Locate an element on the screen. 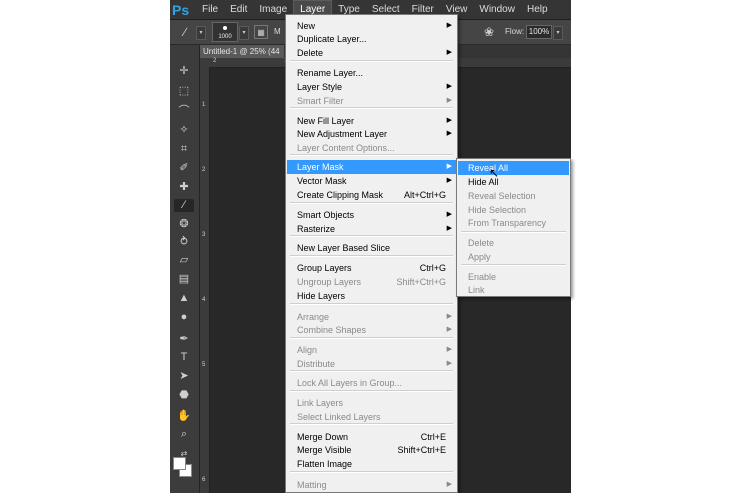 Image resolution: width=740 pixels, height=493 pixels. preset-dropdown-arrow: ▾ is located at coordinates (201, 33).